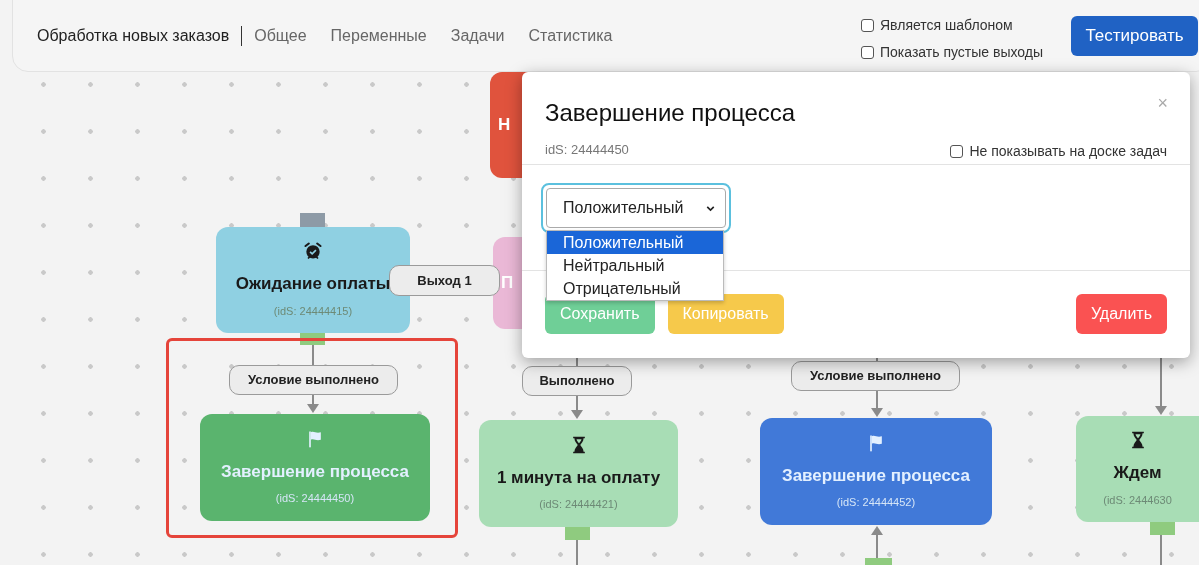  What do you see at coordinates (504, 125) in the screenshot?
I see `node-title: Н` at bounding box center [504, 125].